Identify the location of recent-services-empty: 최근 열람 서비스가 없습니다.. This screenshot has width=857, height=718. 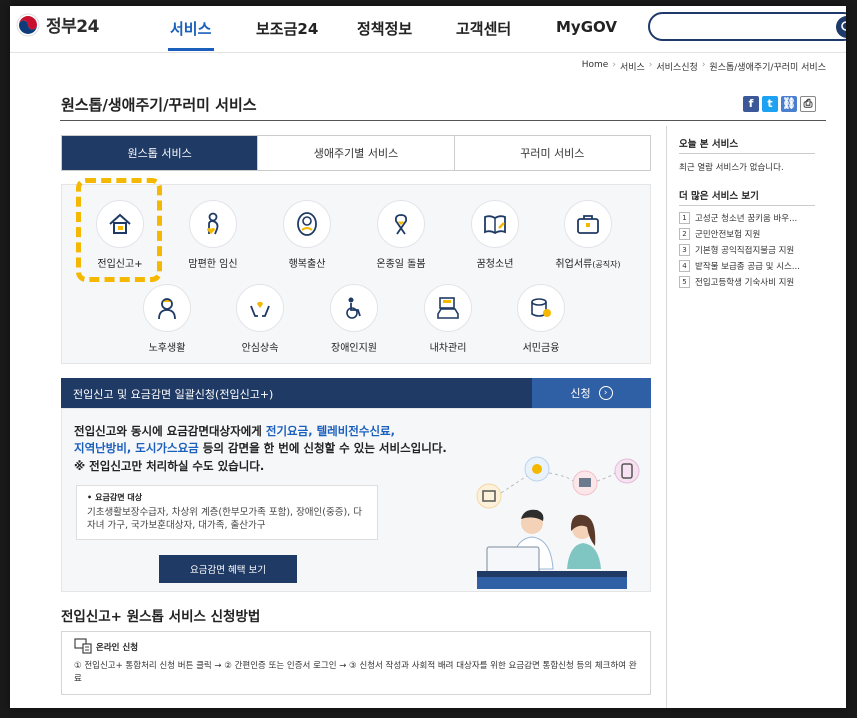
(731, 168).